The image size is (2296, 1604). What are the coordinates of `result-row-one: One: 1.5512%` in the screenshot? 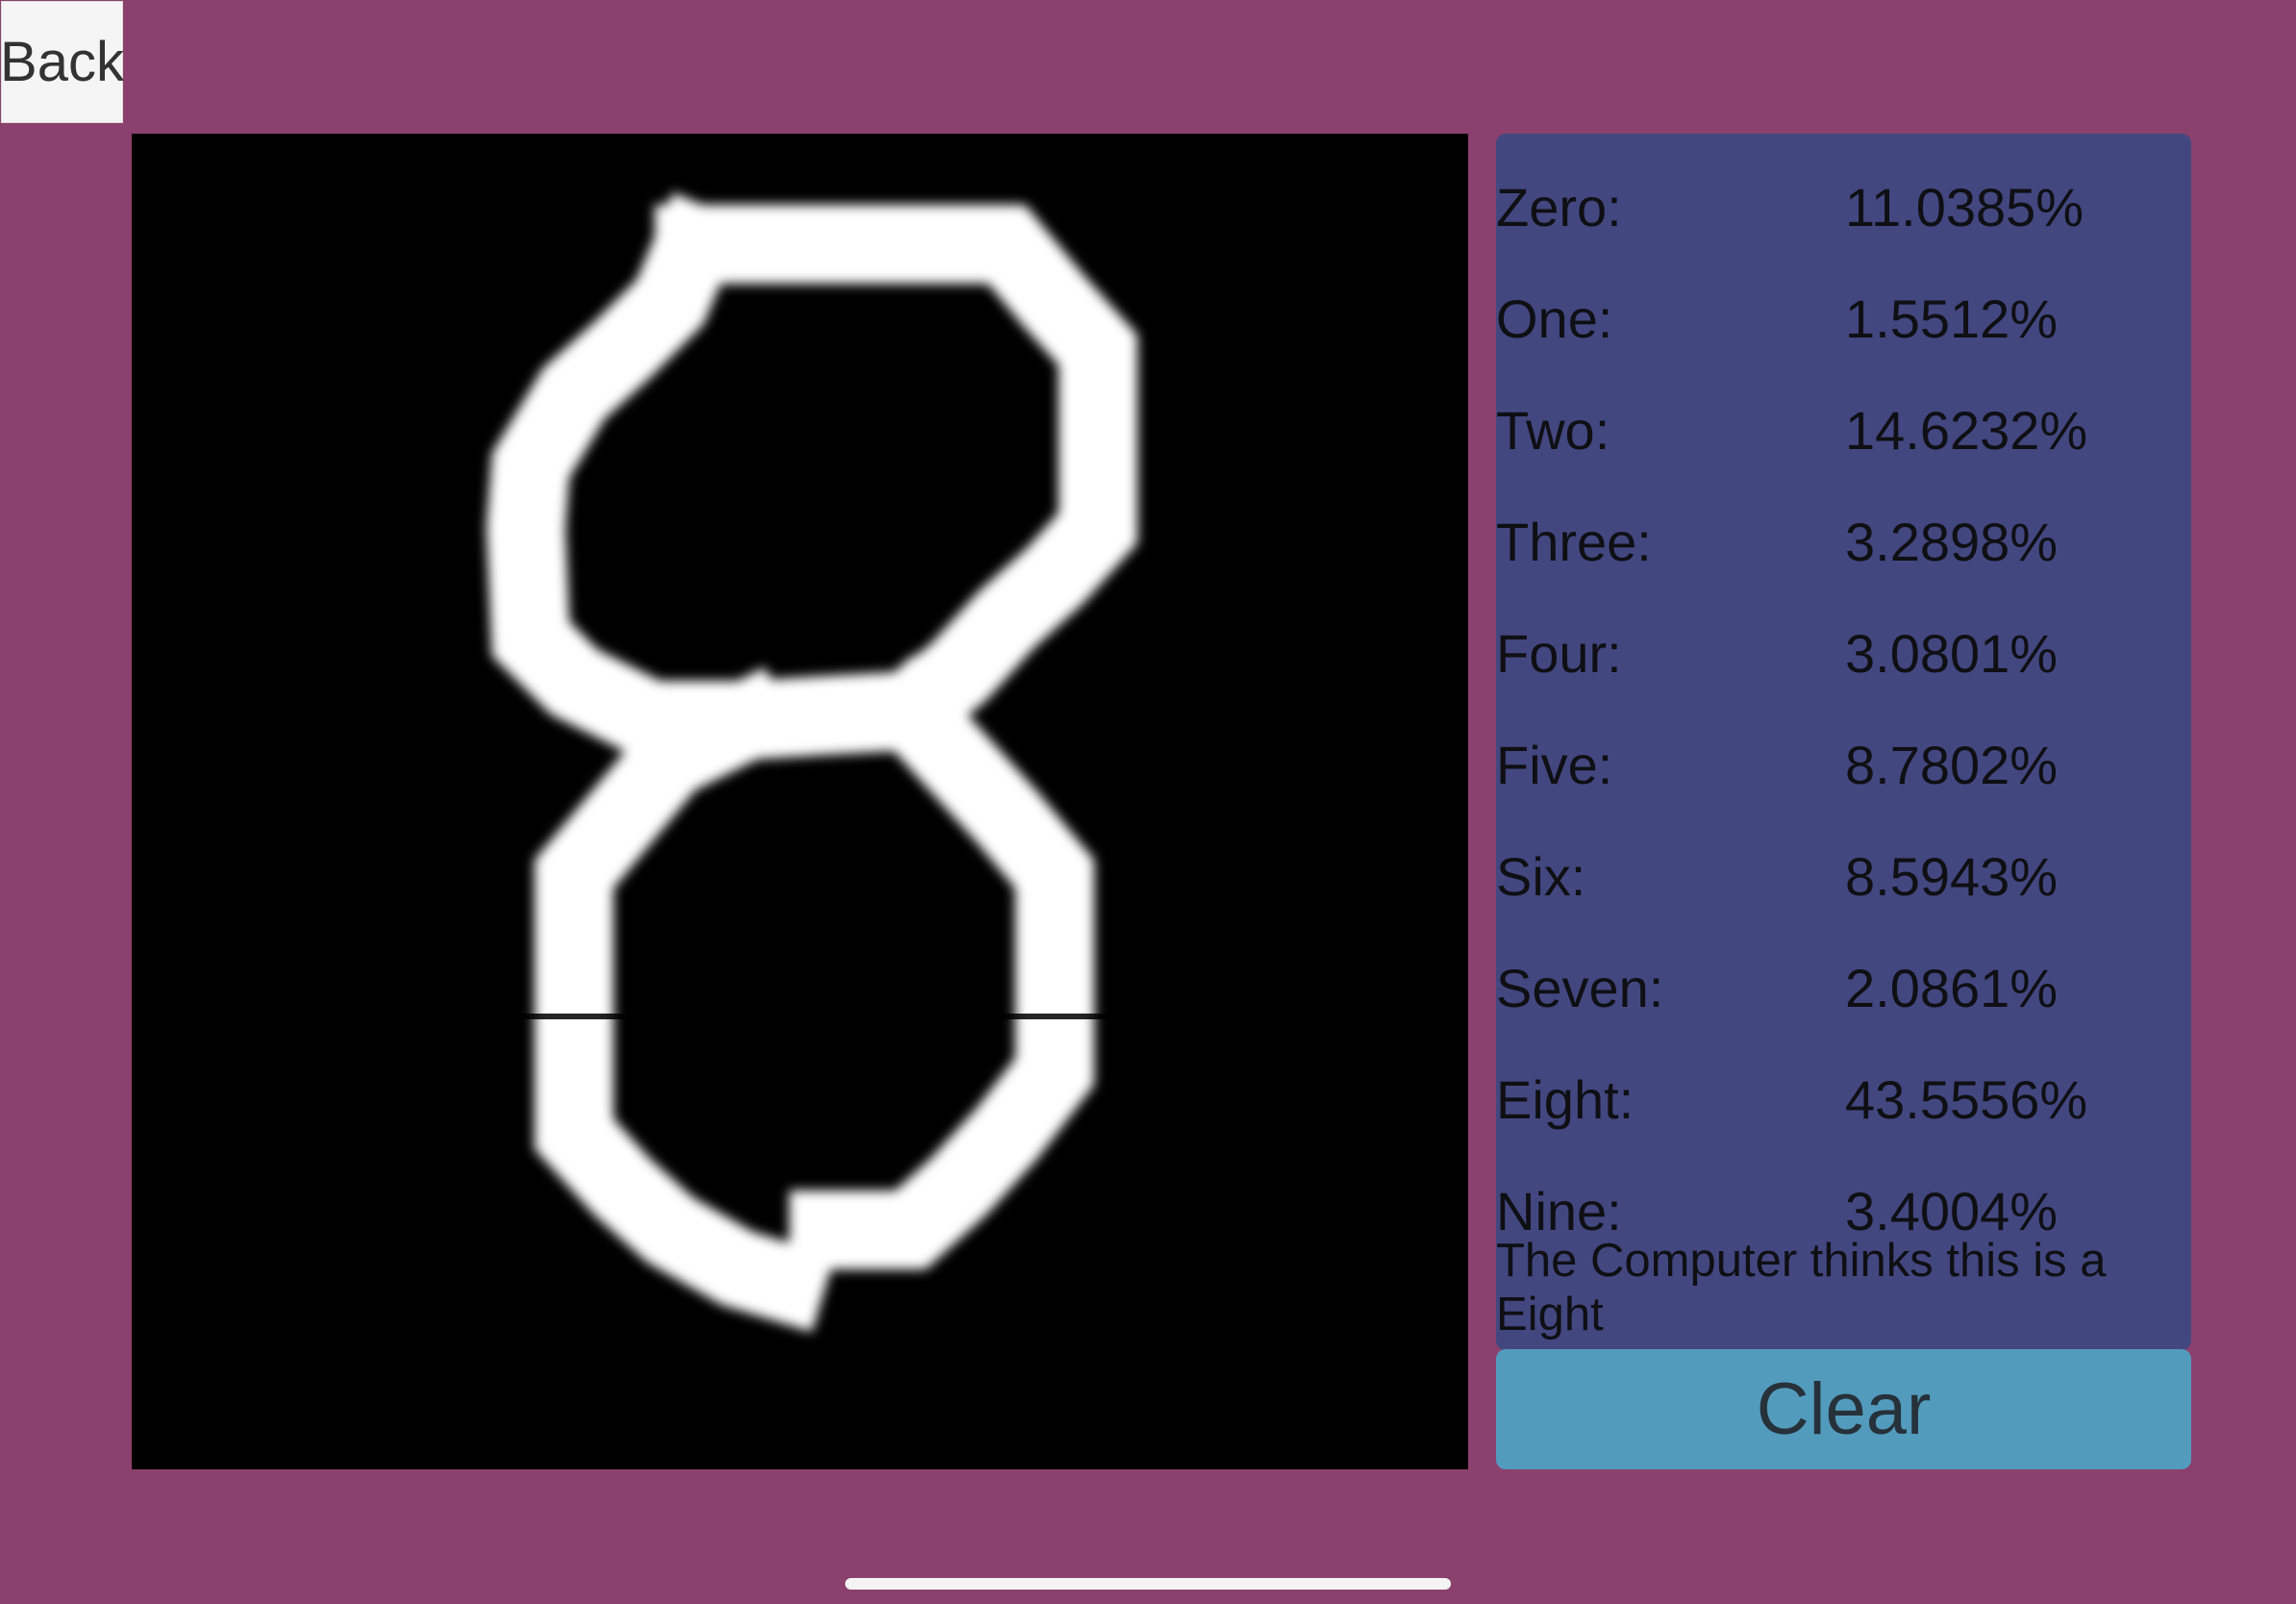 It's located at (1843, 300).